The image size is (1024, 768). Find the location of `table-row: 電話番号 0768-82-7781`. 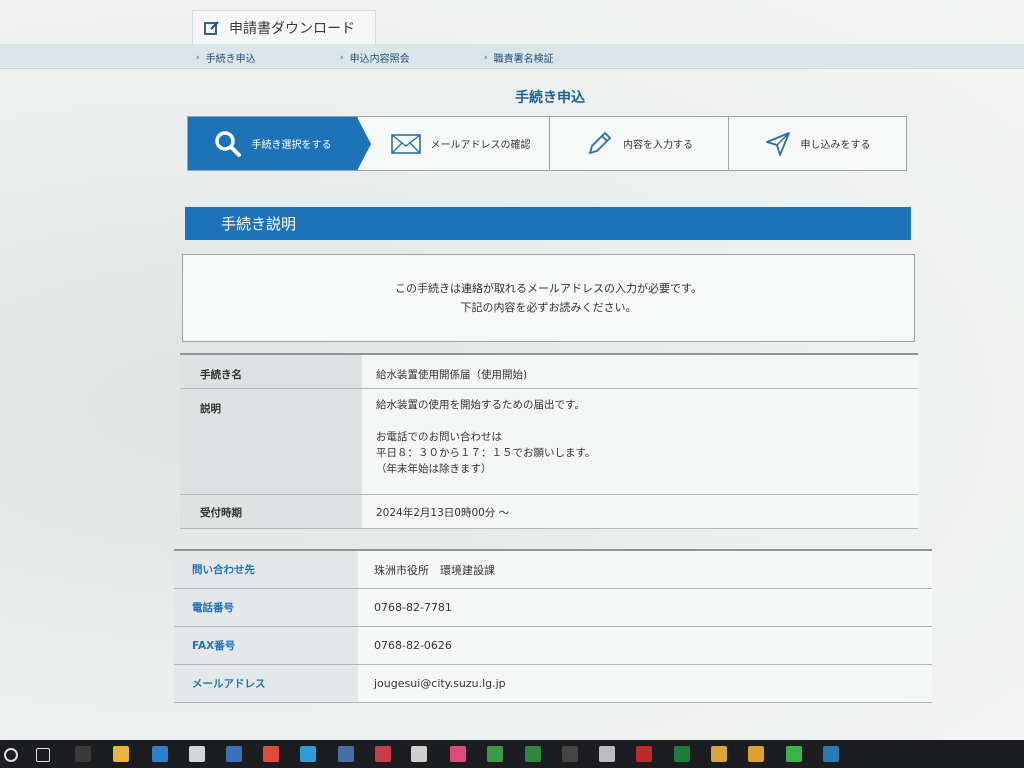

table-row: 電話番号 0768-82-7781 is located at coordinates (553, 607).